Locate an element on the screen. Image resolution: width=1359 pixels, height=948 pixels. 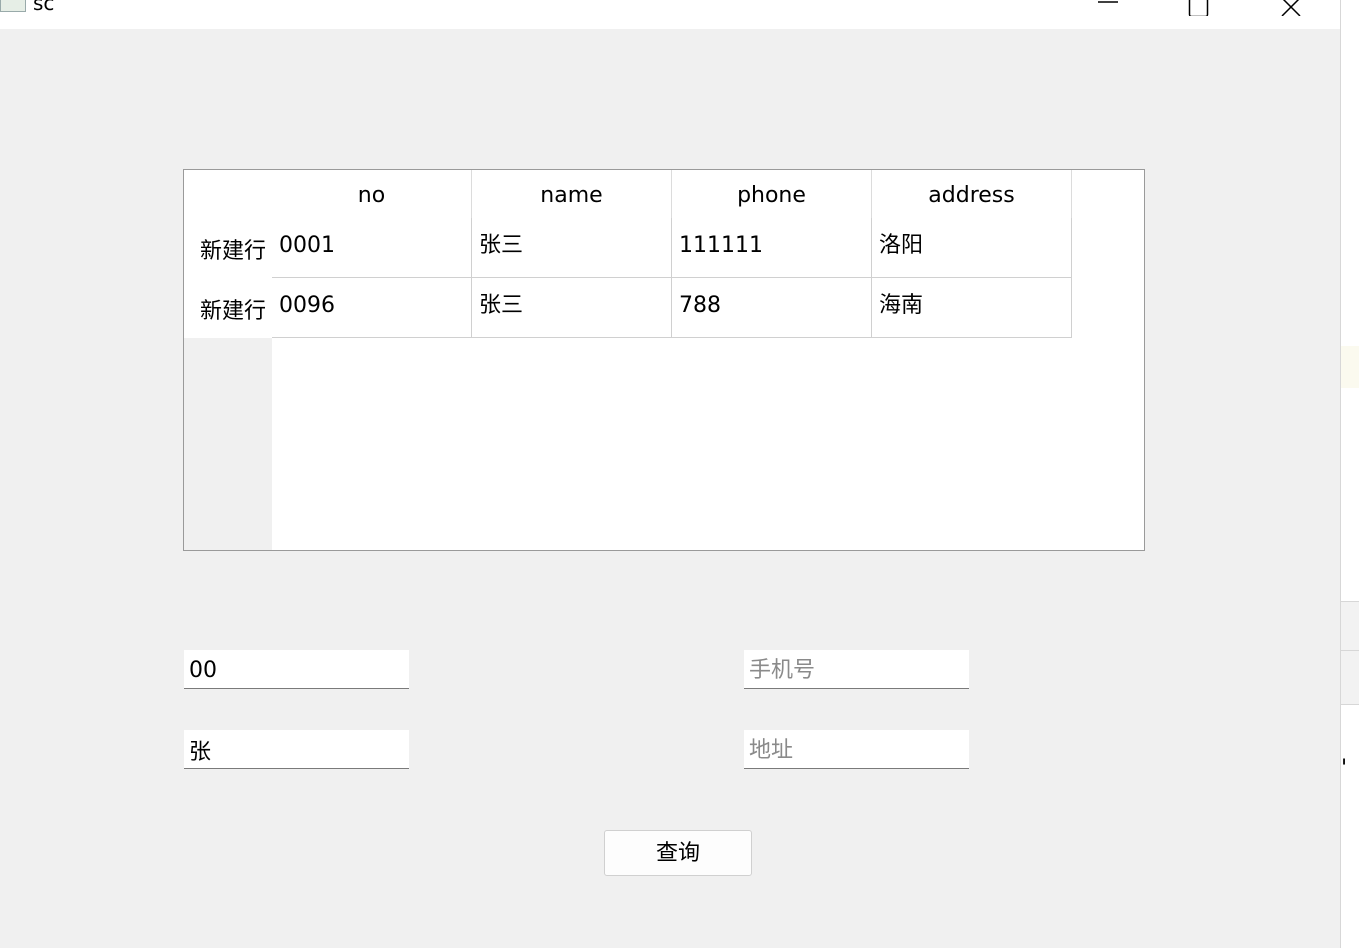
background-divider is located at coordinates (1350, 650).